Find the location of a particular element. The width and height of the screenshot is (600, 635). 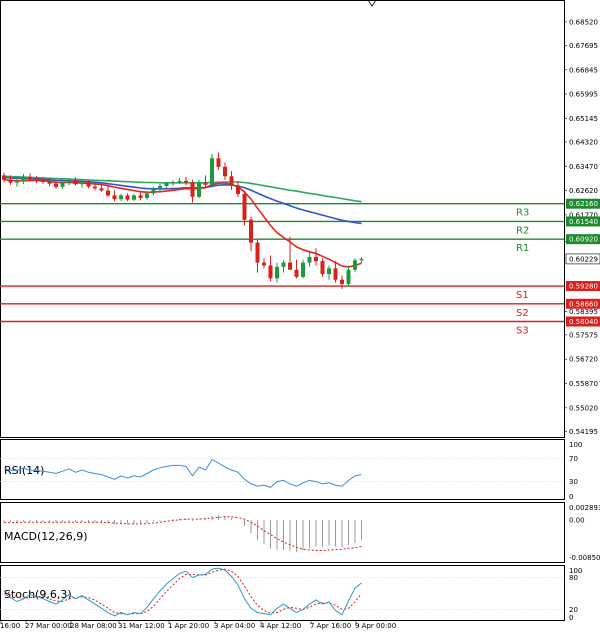

price-tick-label: 0.57575 is located at coordinates (583, 335).